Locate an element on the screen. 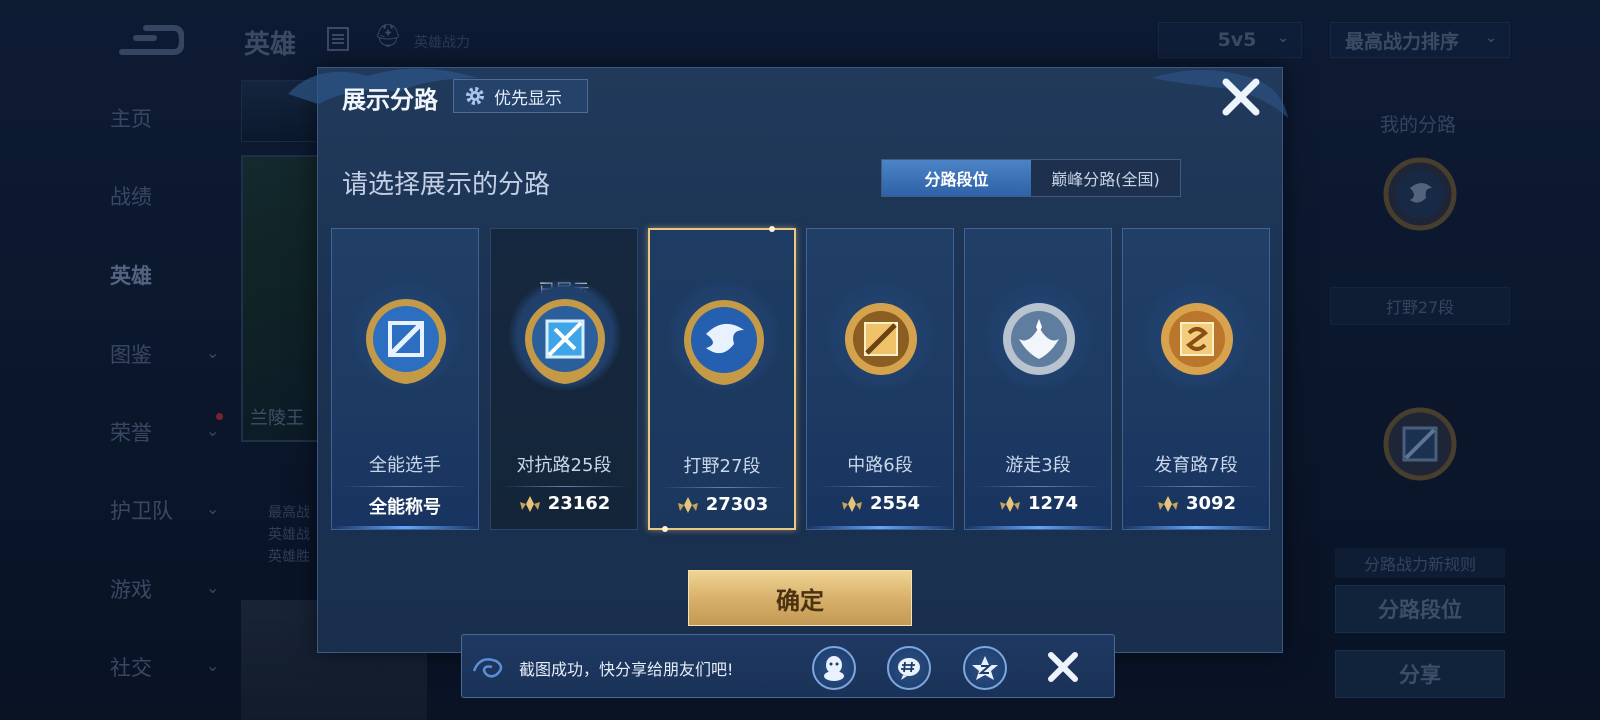 This screenshot has width=1600, height=720. lane-name: 游走3段 is located at coordinates (1038, 465).